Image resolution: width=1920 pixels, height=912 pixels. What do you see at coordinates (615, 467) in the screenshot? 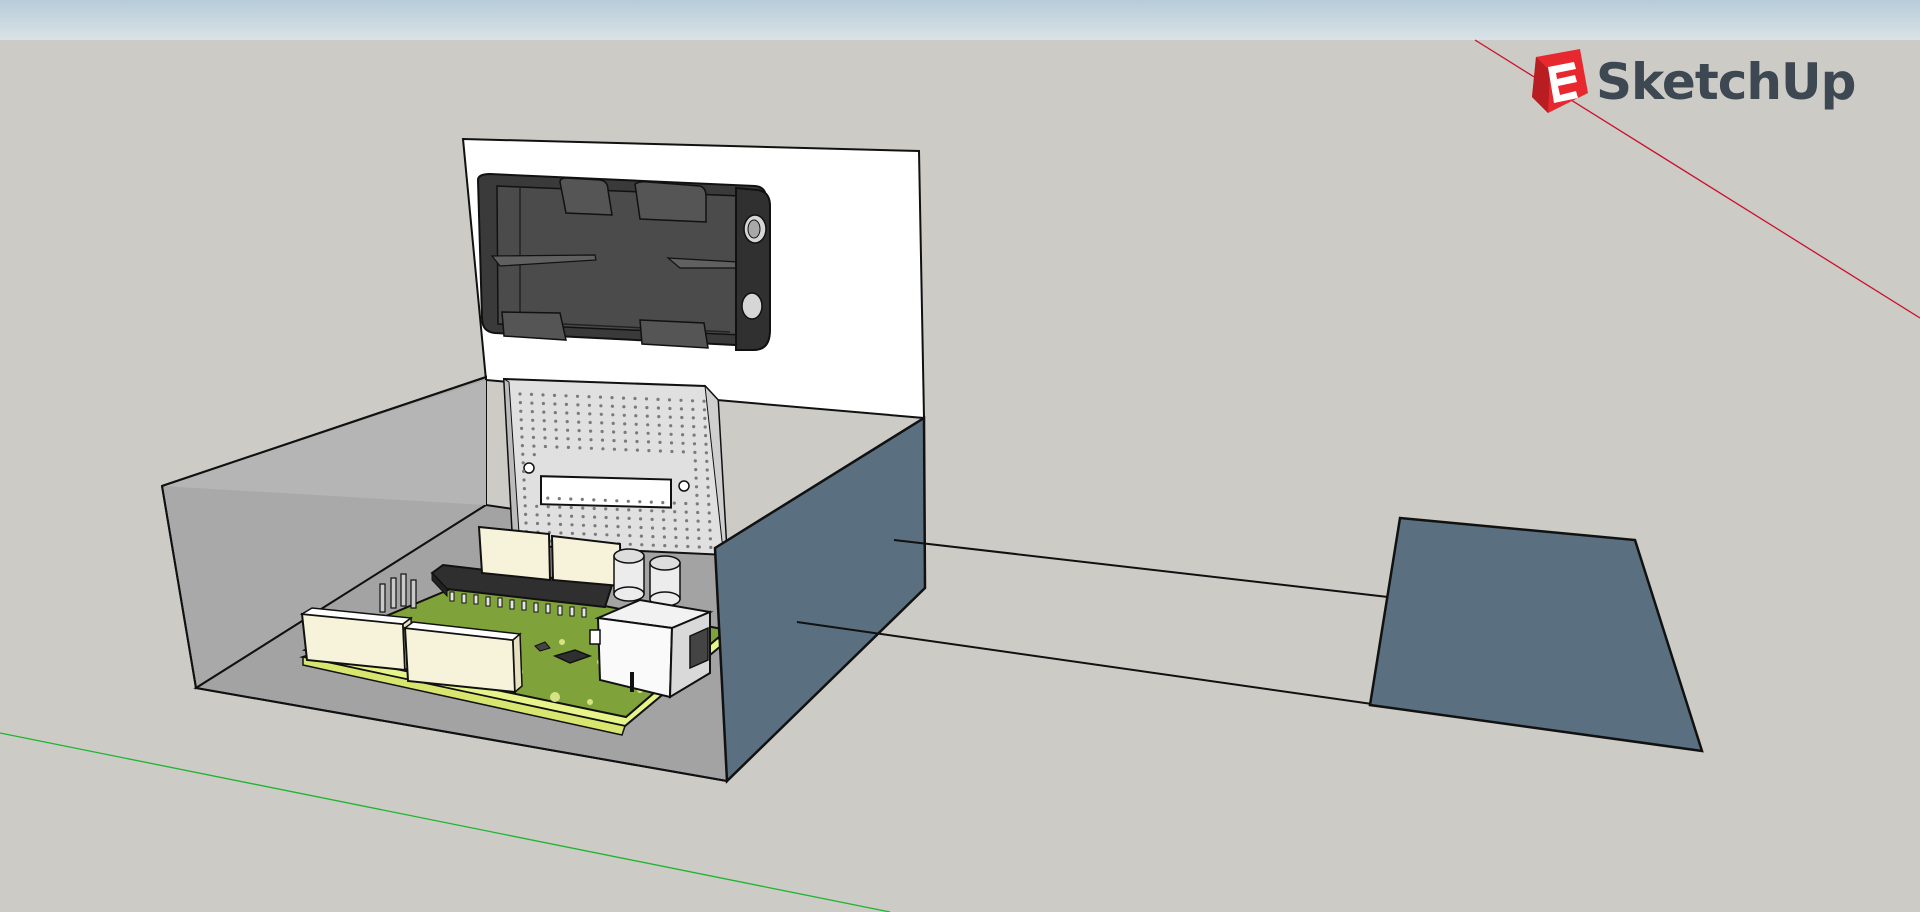
I see `perfboard` at bounding box center [615, 467].